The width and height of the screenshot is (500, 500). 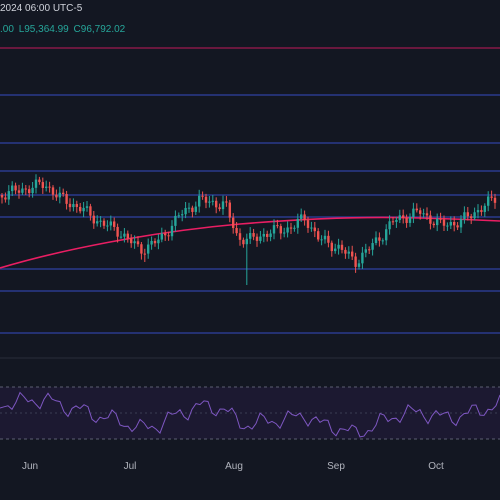 I want to click on close-value: C96,792.02, so click(x=99, y=29).